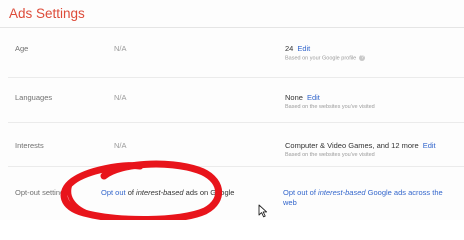 This screenshot has width=464, height=240. Describe the element at coordinates (303, 48) in the screenshot. I see `age-edit-link: Edit` at that location.